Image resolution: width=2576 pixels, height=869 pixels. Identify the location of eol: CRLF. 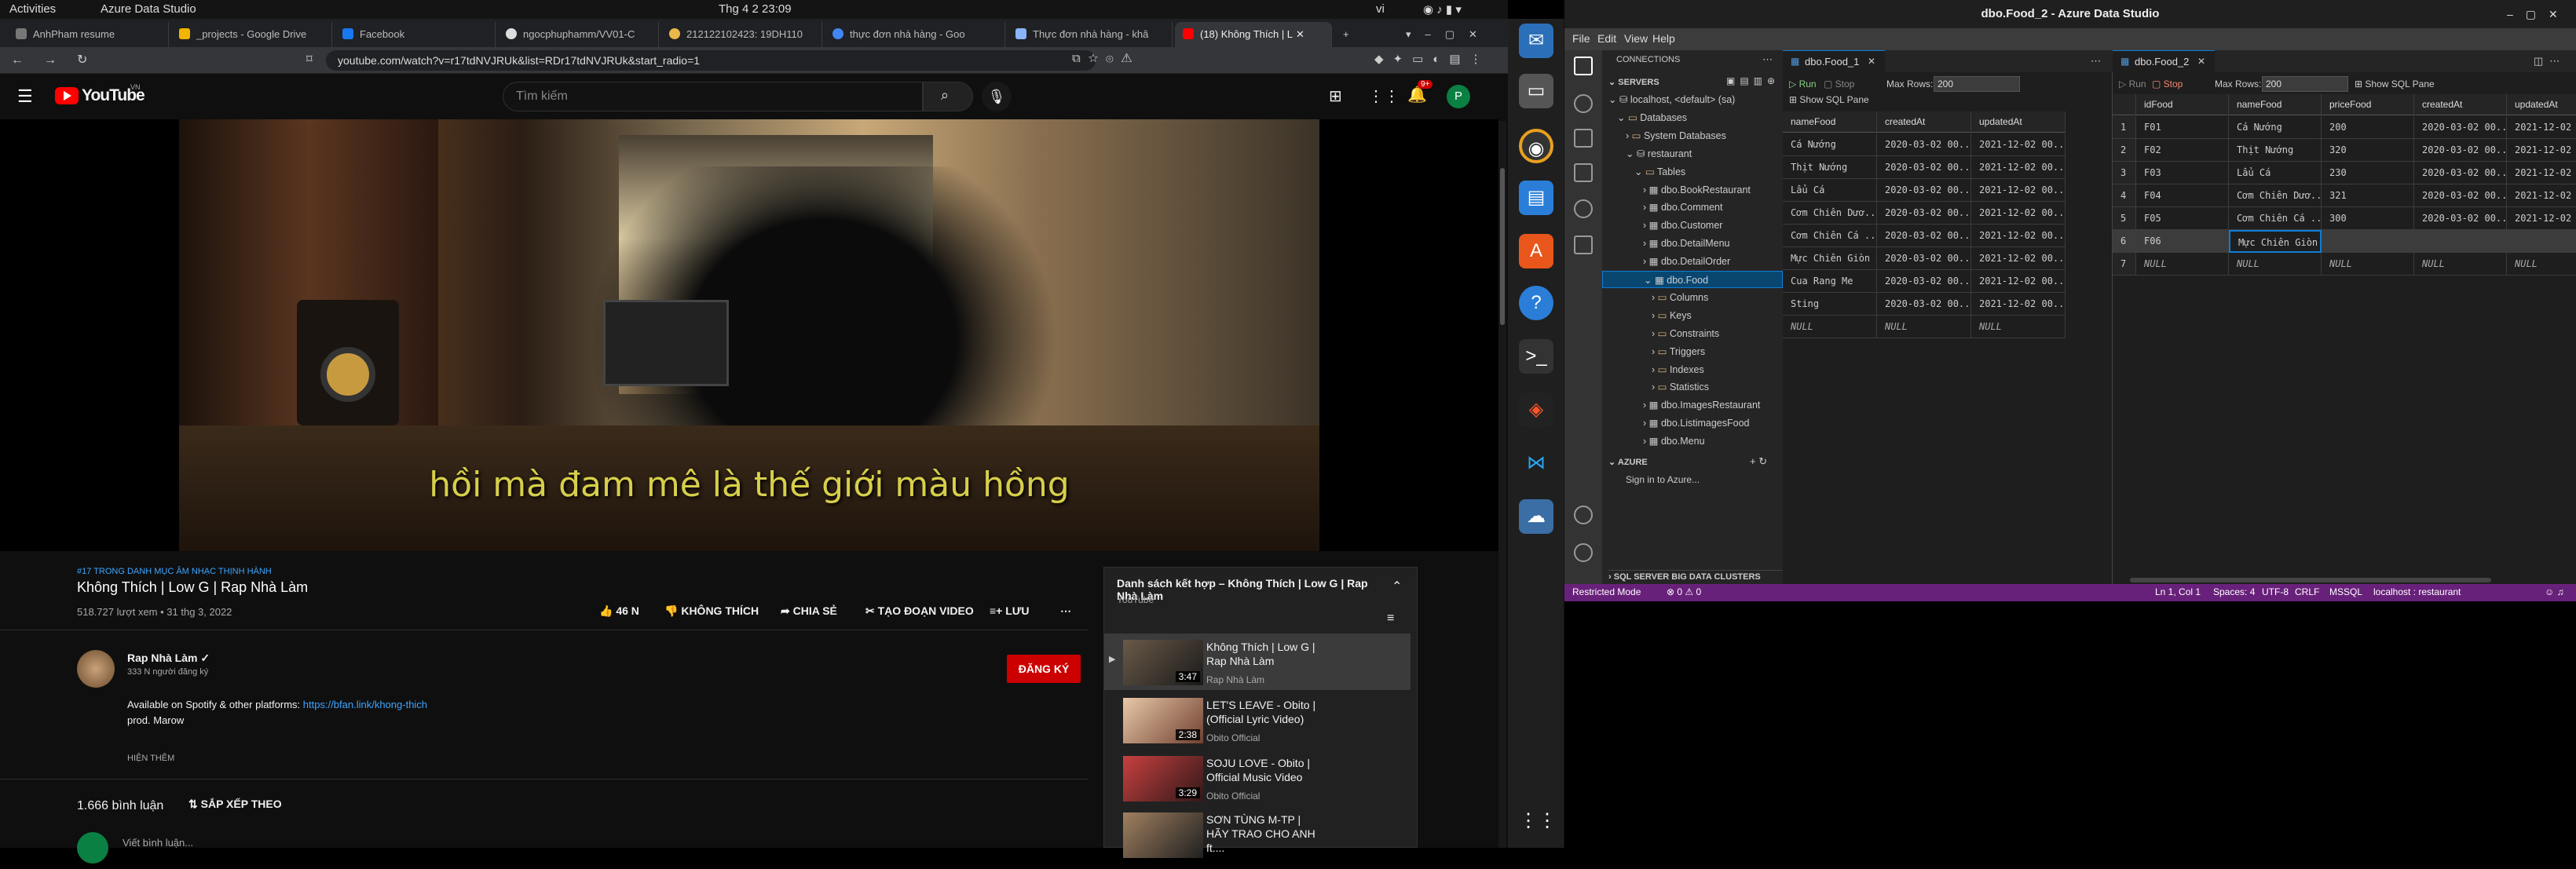
(2307, 591).